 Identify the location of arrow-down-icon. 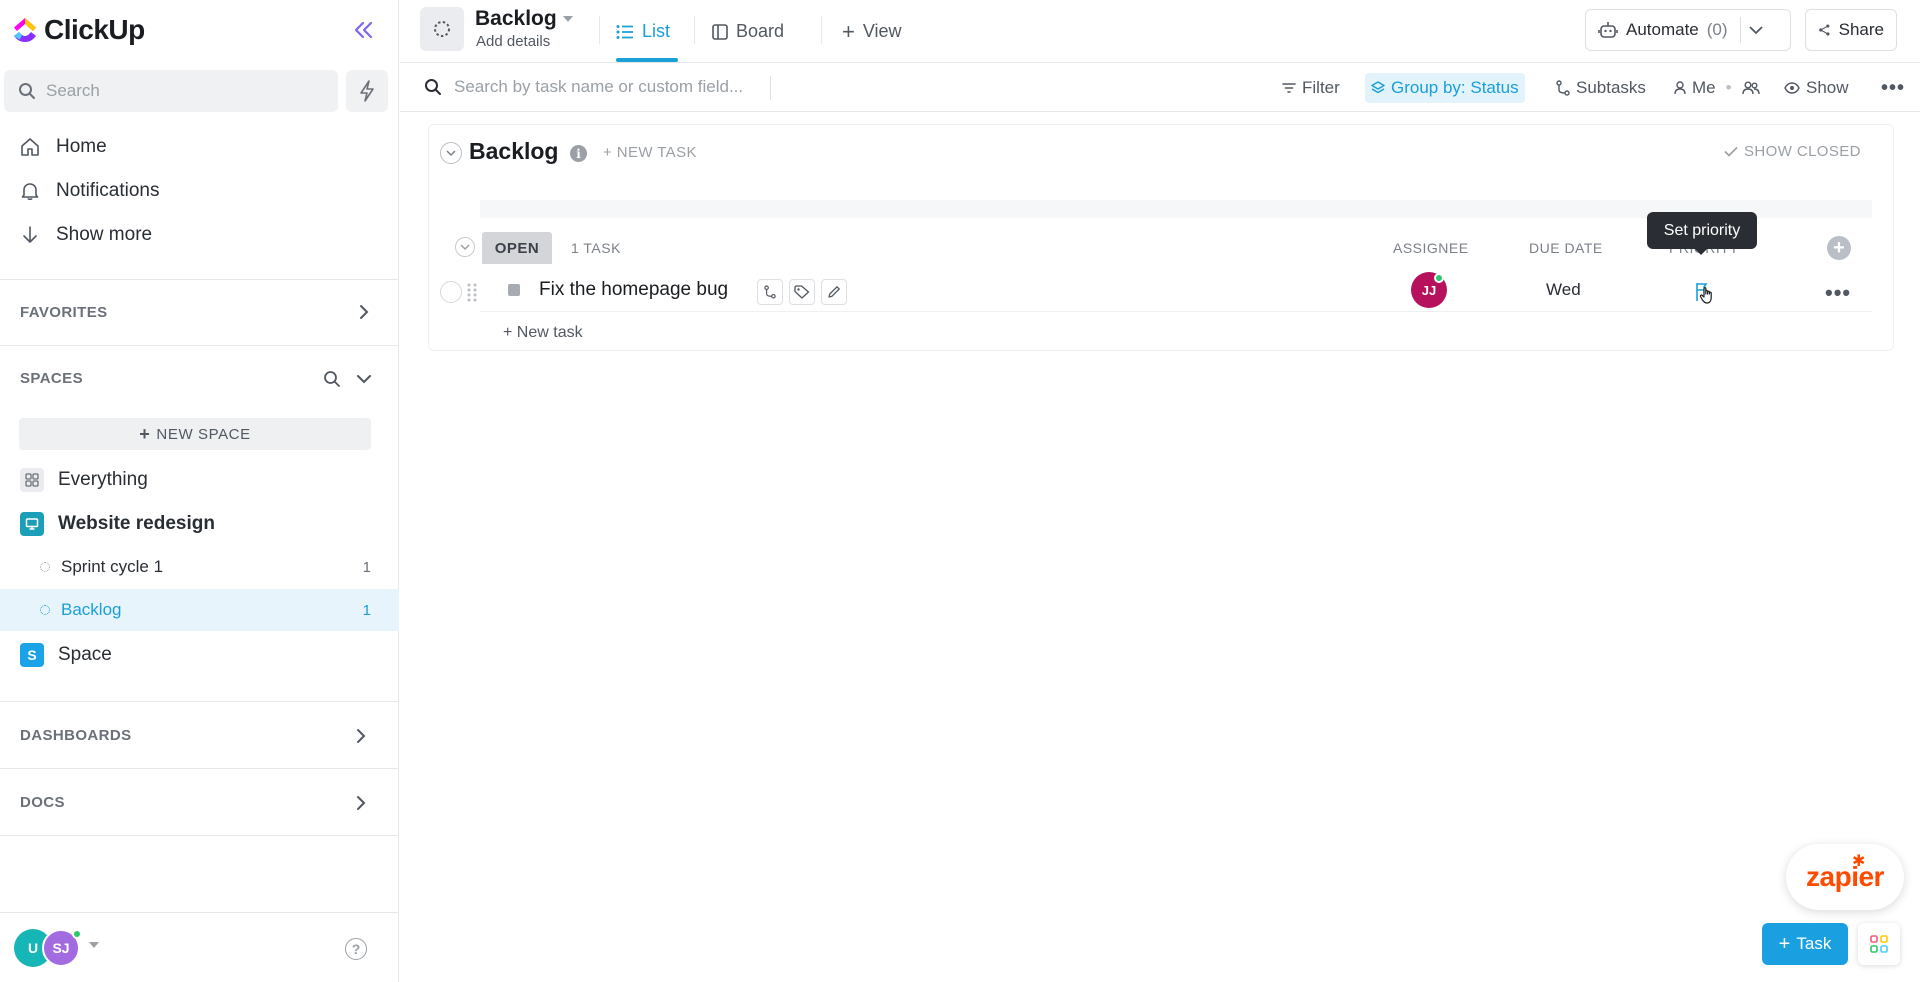
(30, 234).